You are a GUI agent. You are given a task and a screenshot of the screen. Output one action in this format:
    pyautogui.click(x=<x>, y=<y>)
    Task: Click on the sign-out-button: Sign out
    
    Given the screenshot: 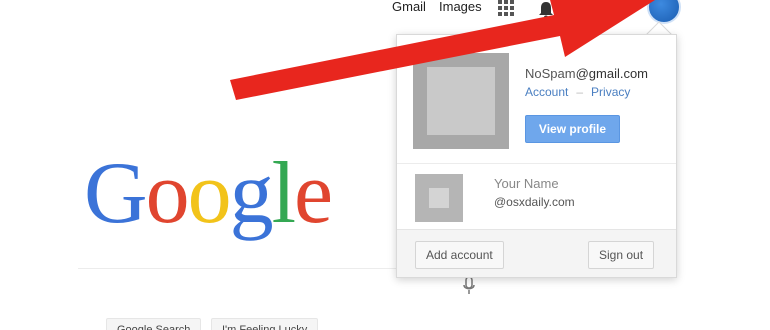 What is the action you would take?
    pyautogui.click(x=621, y=255)
    